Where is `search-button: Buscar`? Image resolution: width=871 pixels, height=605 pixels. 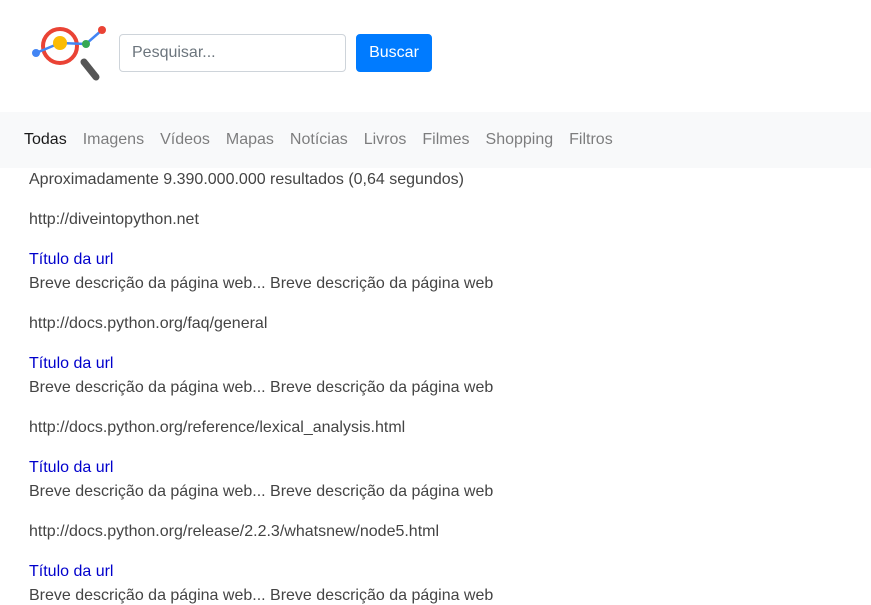
search-button: Buscar is located at coordinates (394, 53).